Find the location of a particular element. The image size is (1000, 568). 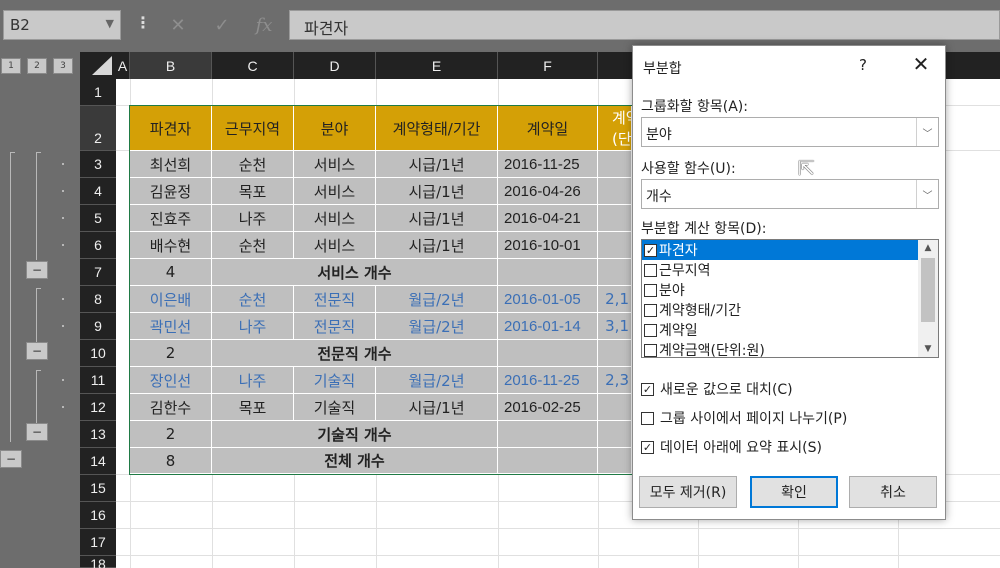

table-cell: 진효주 is located at coordinates (171, 218).